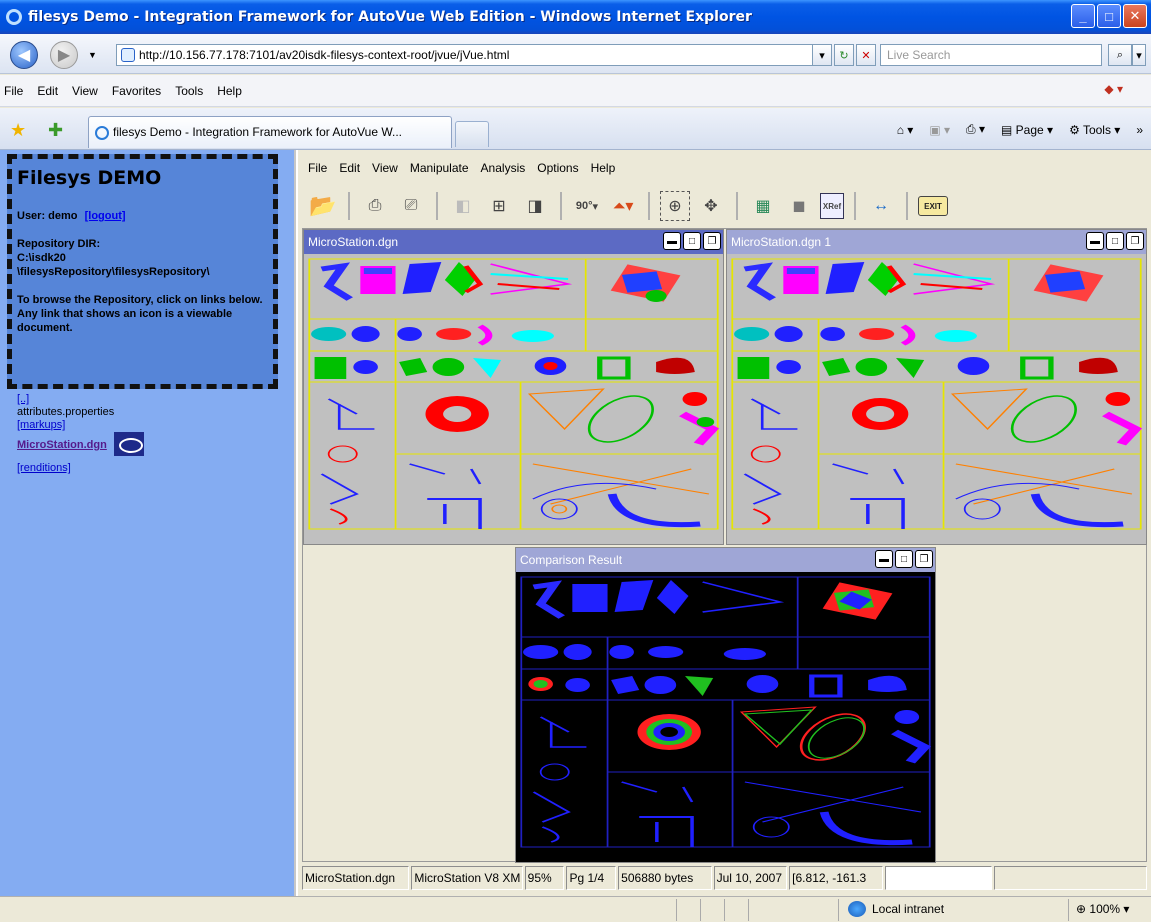 The height and width of the screenshot is (922, 1151). I want to click on status-page: Pg 1/4, so click(591, 878).